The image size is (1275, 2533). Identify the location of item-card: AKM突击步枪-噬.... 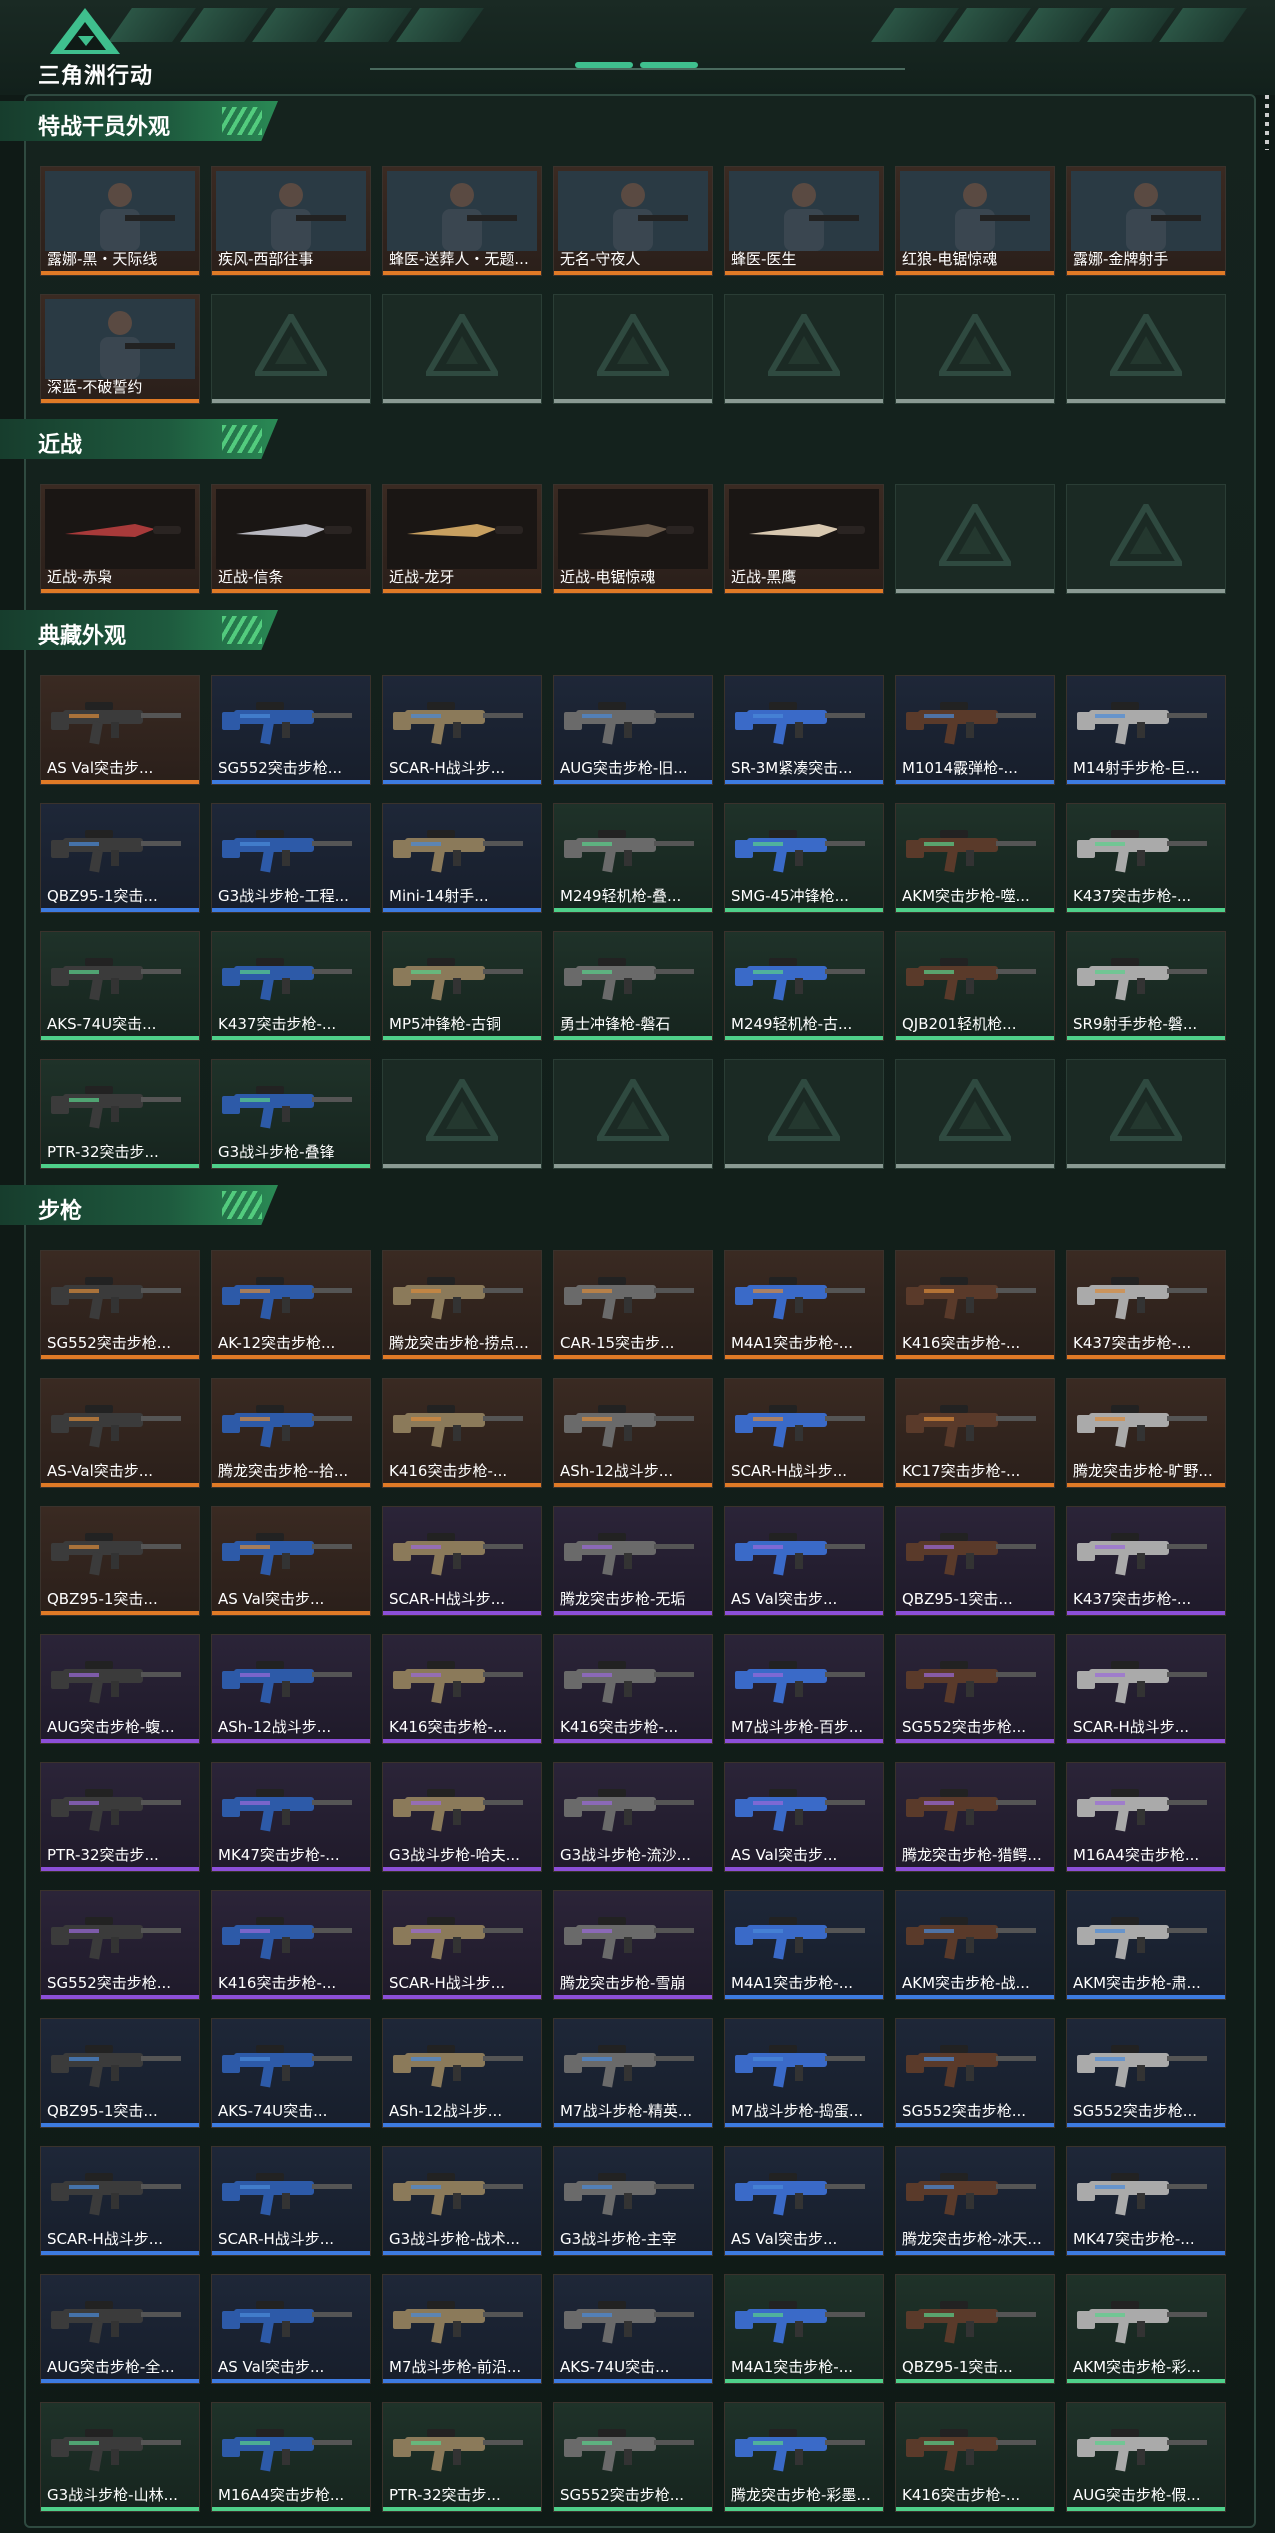
(975, 858).